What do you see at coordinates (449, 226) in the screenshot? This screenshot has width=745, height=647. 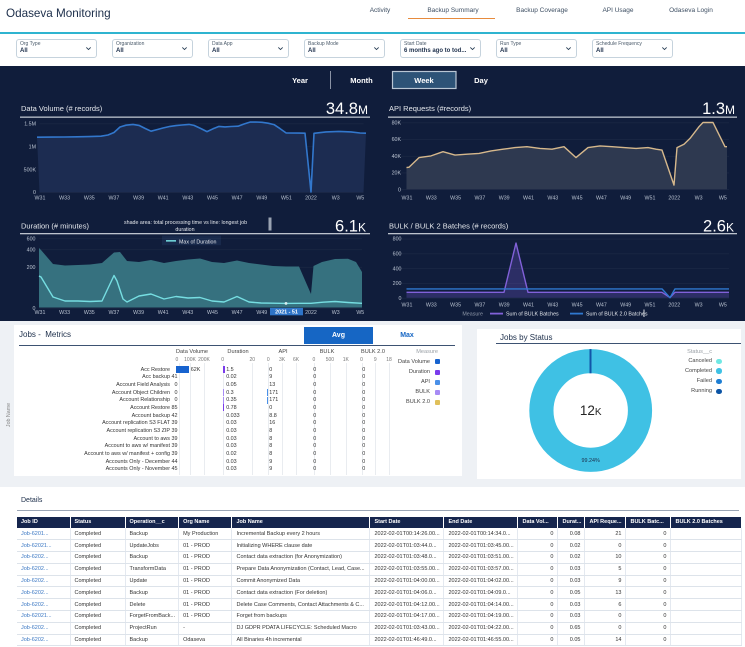 I see `svg-text:BULK / BULK 2 Batches (# recor: BULK / BULK 2 Batches (# records)` at bounding box center [449, 226].